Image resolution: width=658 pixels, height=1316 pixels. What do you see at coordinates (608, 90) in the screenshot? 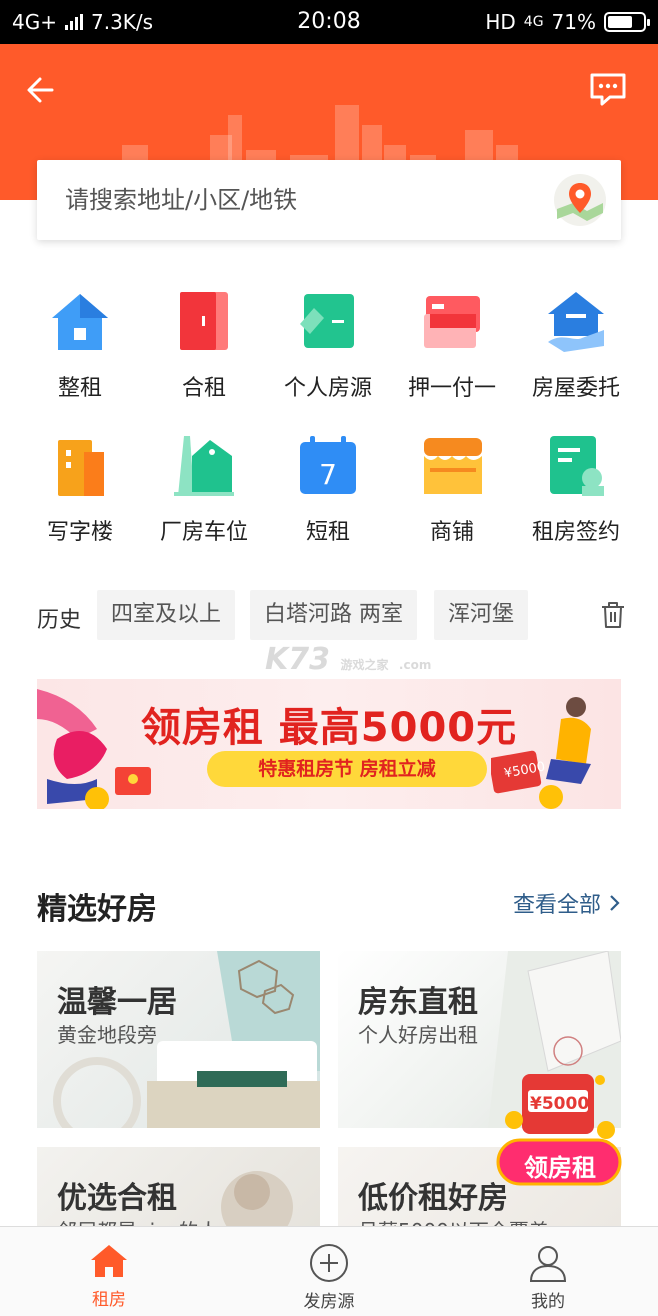
I see `message-icon` at bounding box center [608, 90].